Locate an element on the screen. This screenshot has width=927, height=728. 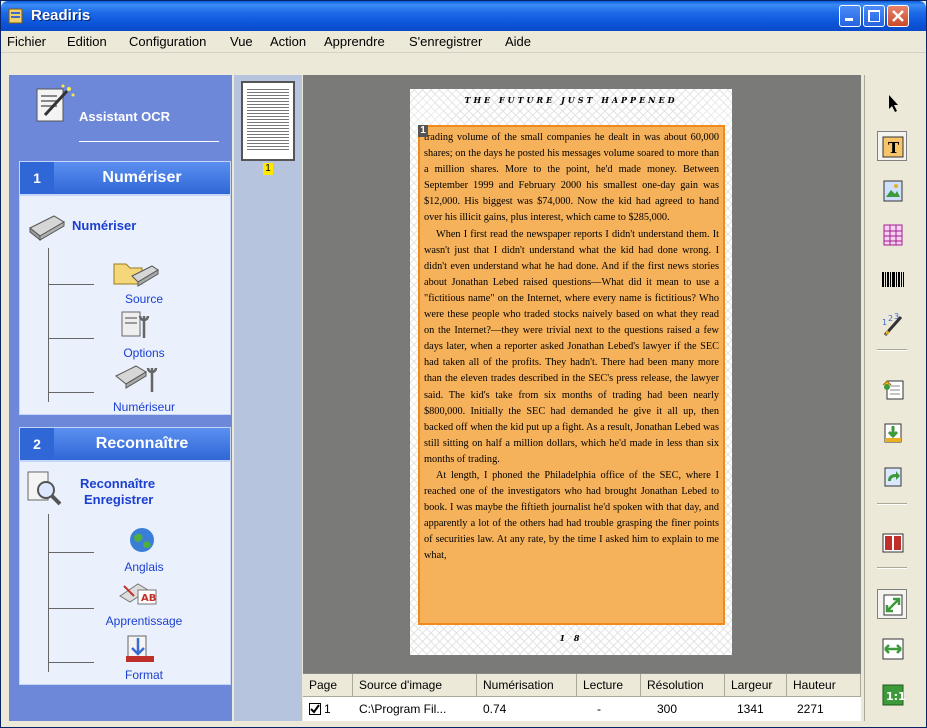
maximize-icon is located at coordinates (874, 16).